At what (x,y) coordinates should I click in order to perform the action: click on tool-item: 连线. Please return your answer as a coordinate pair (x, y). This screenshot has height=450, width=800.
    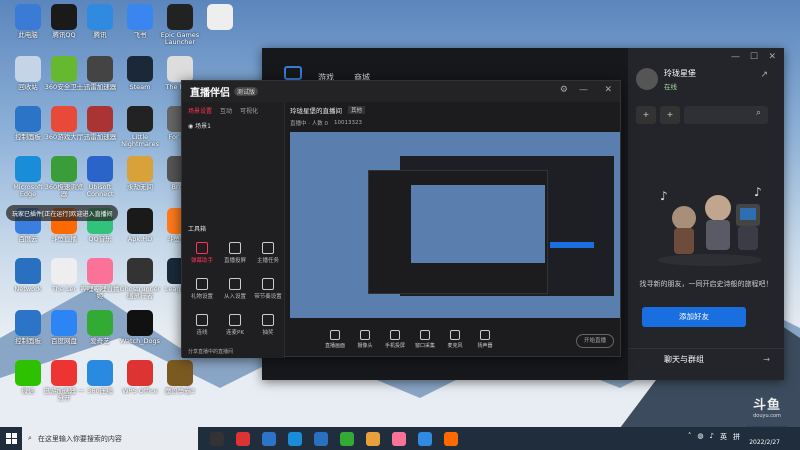
    Looking at the image, I should click on (202, 325).